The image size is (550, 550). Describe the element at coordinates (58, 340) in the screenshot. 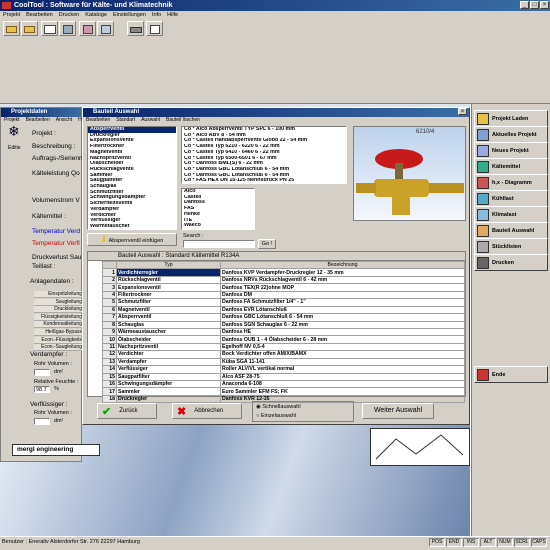

I see `anlagen-item: Econ.-Flüssigkeits` at that location.